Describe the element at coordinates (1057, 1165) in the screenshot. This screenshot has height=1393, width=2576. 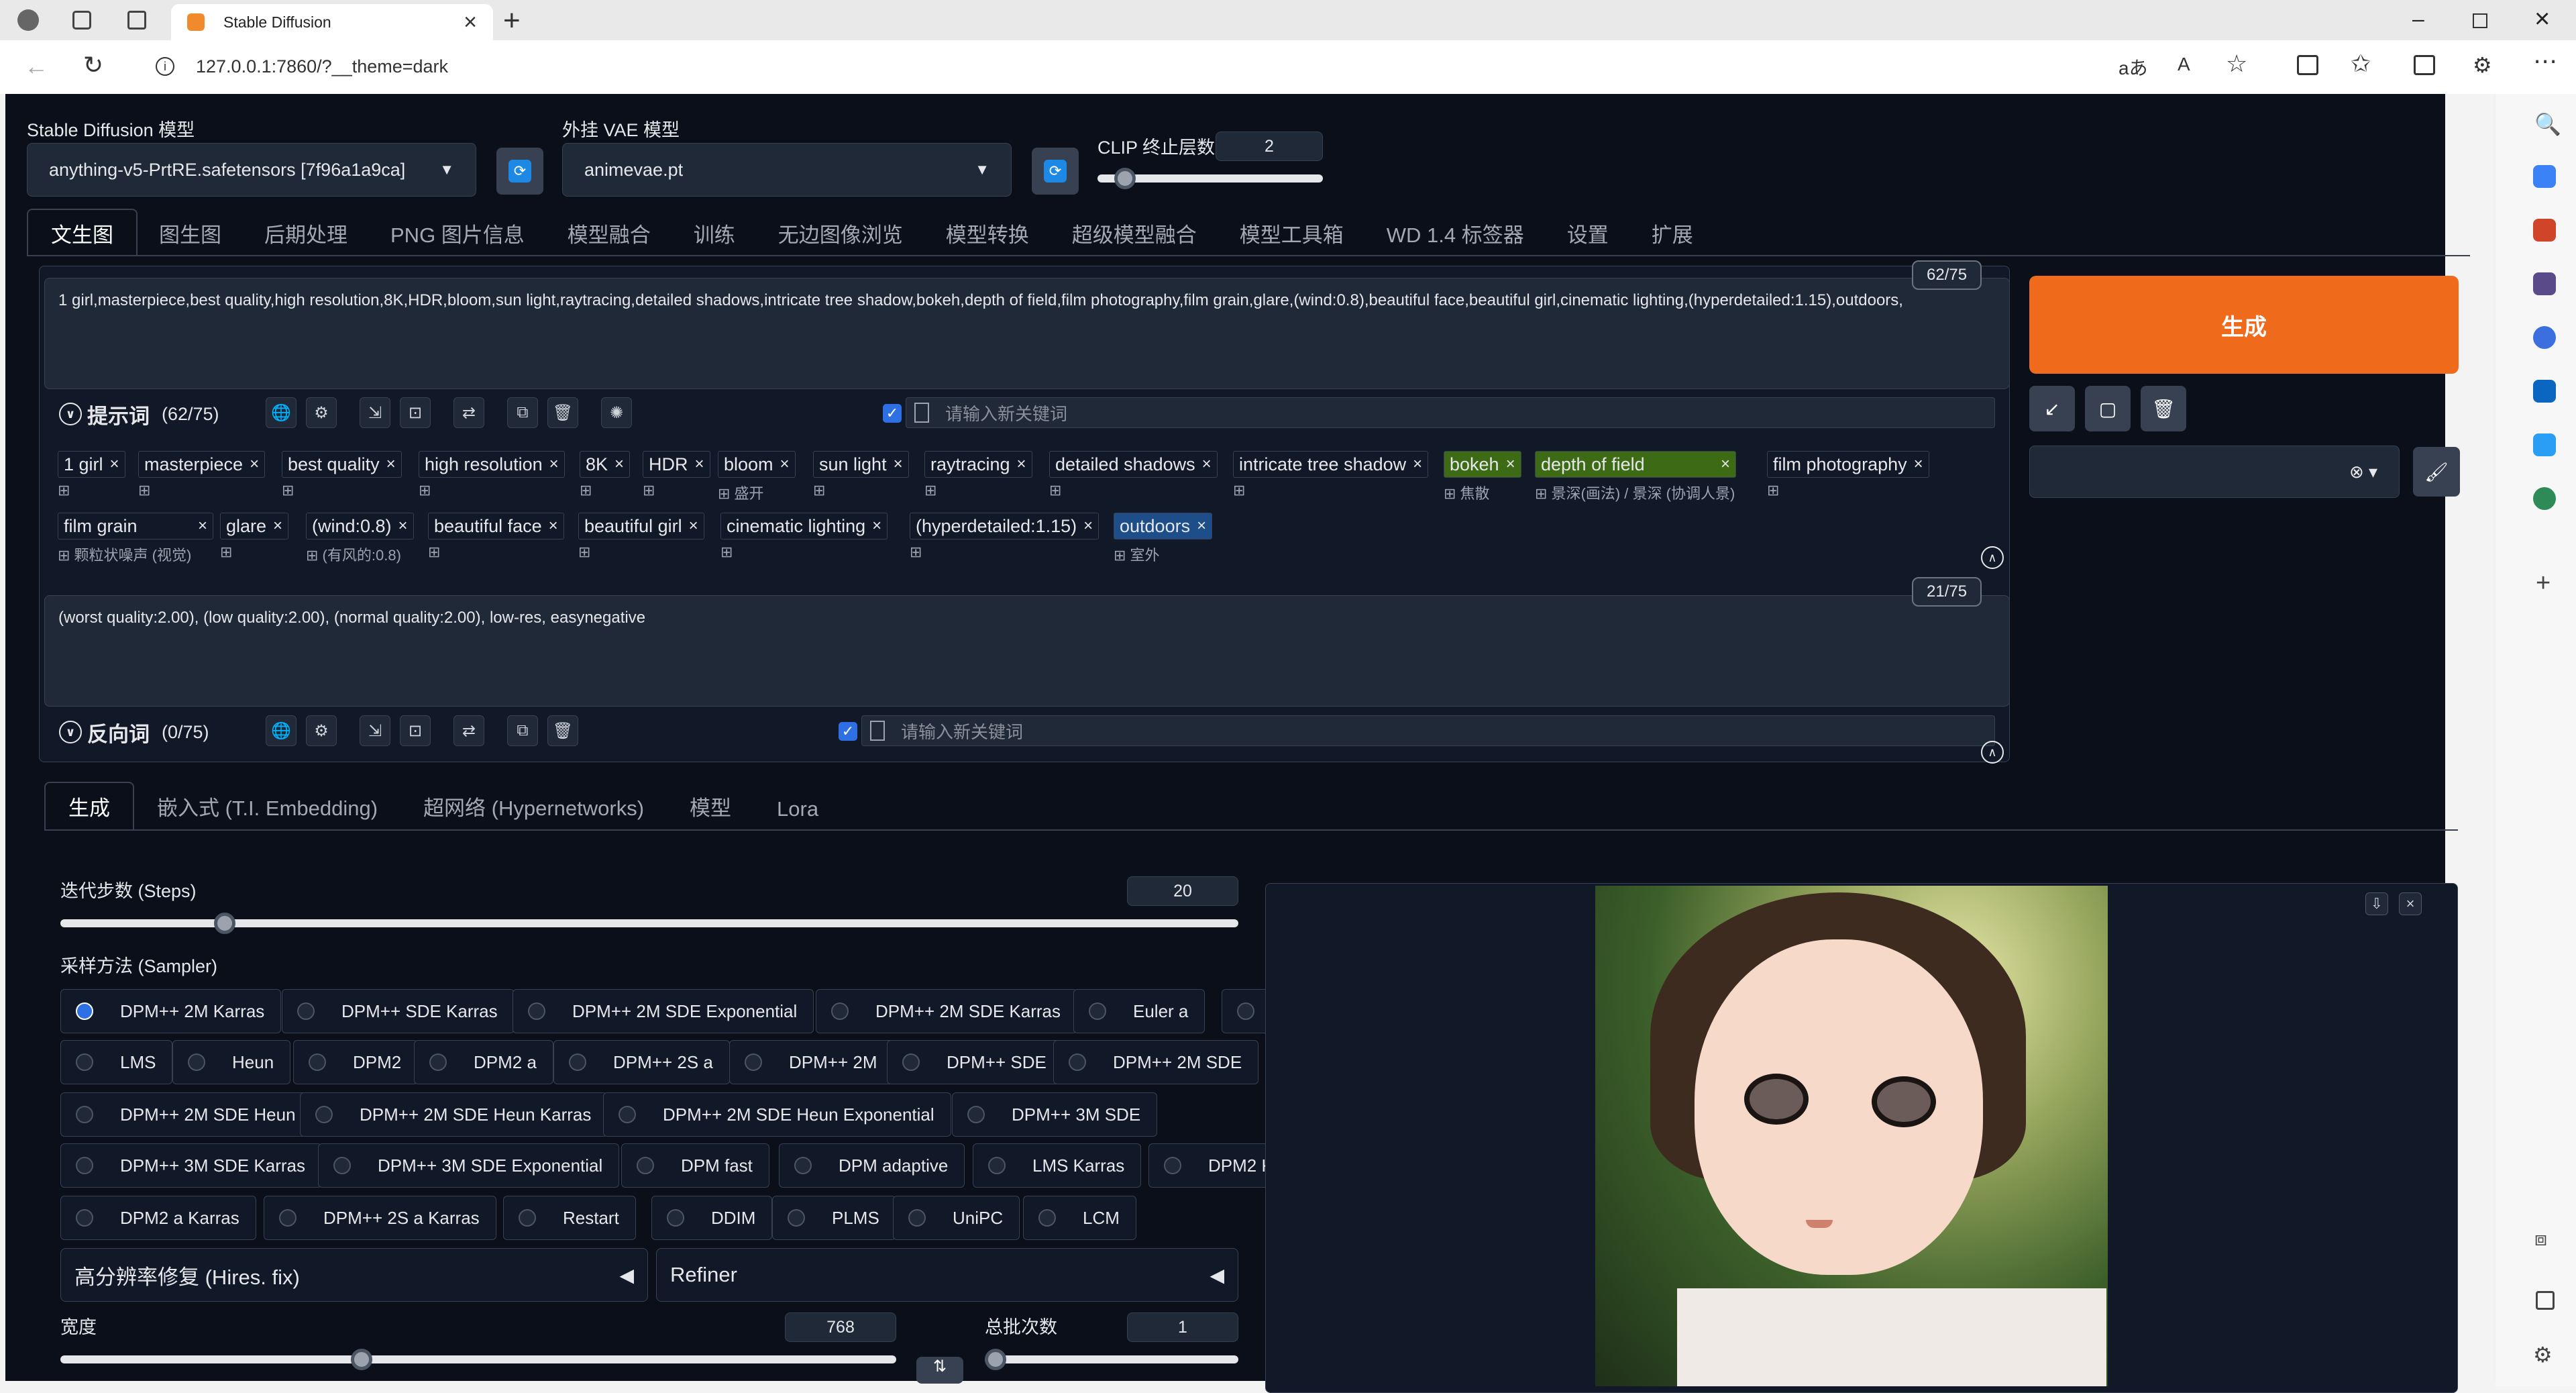
I see `sampler-option: LMS Karras` at that location.